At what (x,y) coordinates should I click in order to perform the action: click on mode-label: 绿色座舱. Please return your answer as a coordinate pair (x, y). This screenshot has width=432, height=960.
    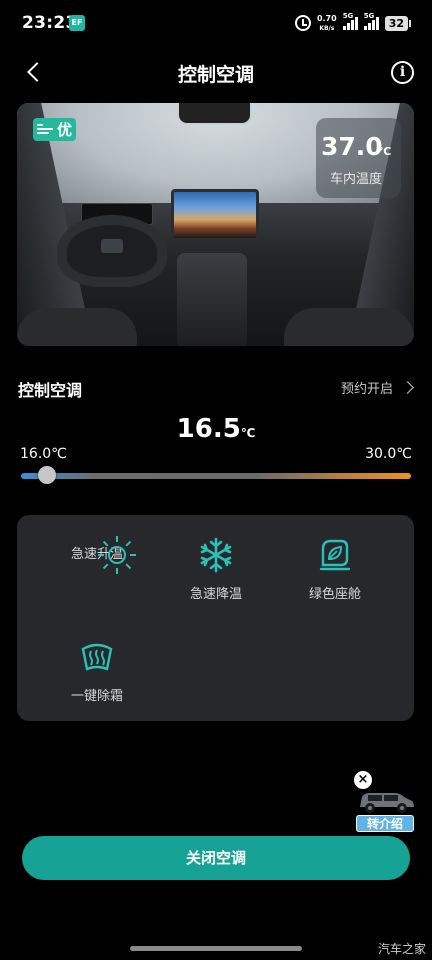
    Looking at the image, I should click on (334, 594).